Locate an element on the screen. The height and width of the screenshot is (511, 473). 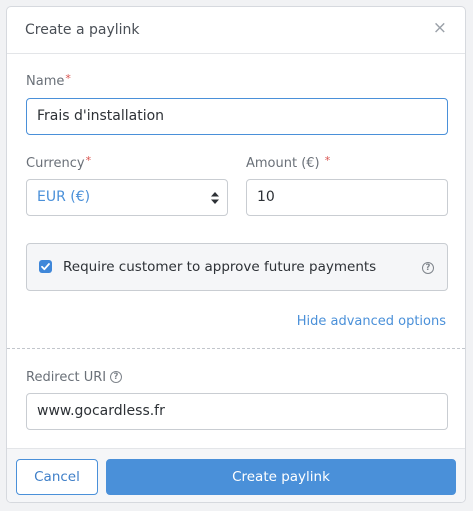
redirect-uri-input-value: www.gocardless.fr is located at coordinates (101, 411).